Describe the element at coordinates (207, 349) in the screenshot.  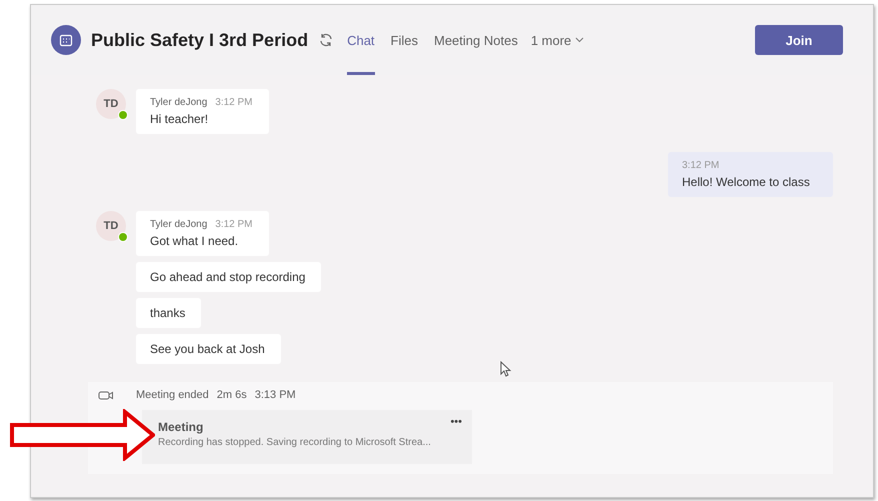
I see `message-text: See you back at Josh` at that location.